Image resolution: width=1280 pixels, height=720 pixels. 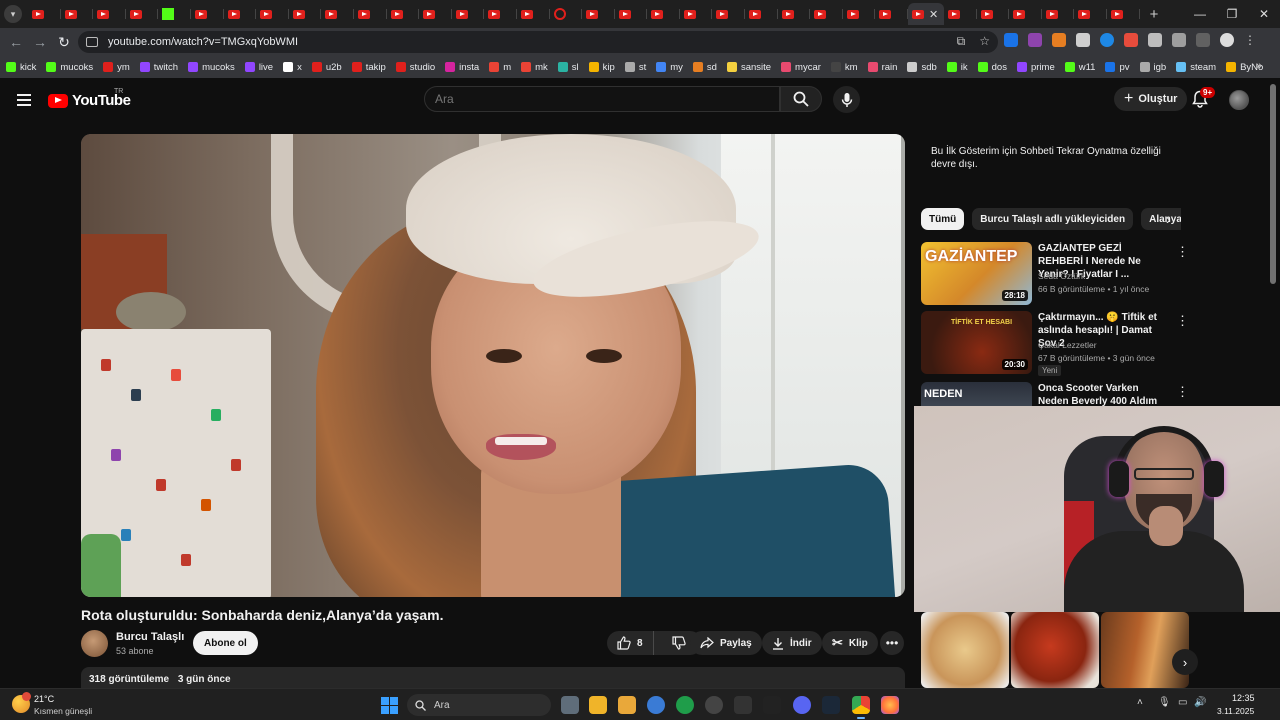 What do you see at coordinates (150, 637) in the screenshot?
I see `channel-name: Burcu Talaşlı` at bounding box center [150, 637].